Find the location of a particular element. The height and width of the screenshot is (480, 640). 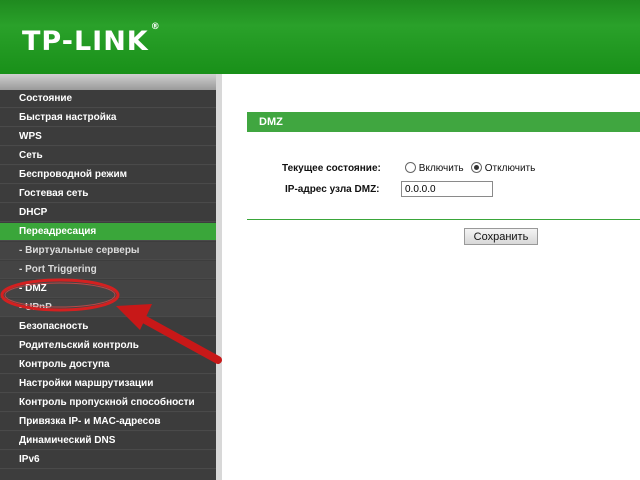

disable-radio-option: Отключить is located at coordinates (503, 168).